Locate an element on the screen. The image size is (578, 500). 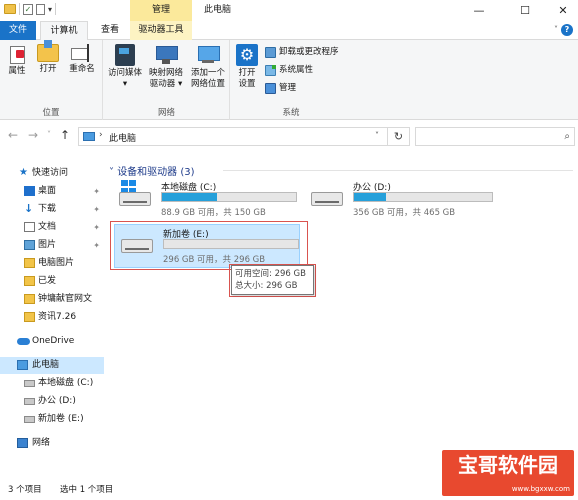
forward-arrow-icon: → is located at coordinates (33, 135).